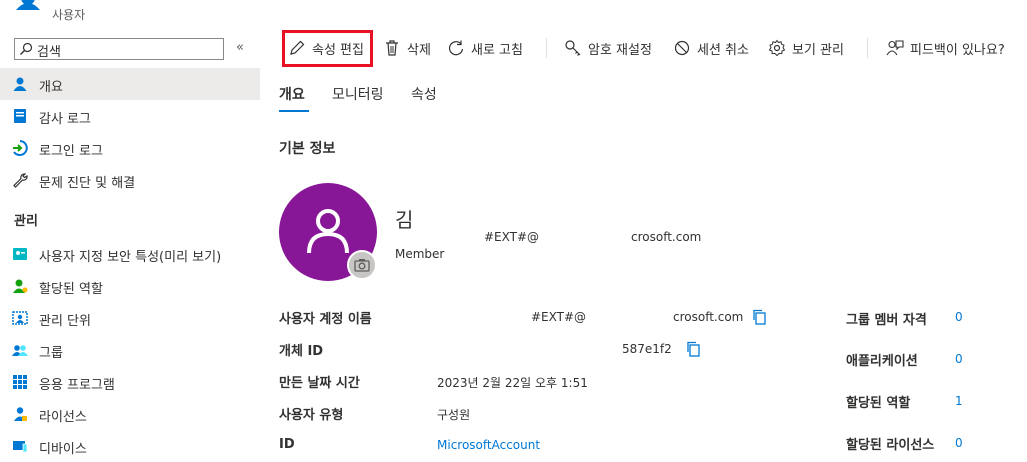 Image resolution: width=1027 pixels, height=462 pixels. Describe the element at coordinates (878, 403) in the screenshot. I see `stat-label-assigned-roles: 할당된 역할` at that location.